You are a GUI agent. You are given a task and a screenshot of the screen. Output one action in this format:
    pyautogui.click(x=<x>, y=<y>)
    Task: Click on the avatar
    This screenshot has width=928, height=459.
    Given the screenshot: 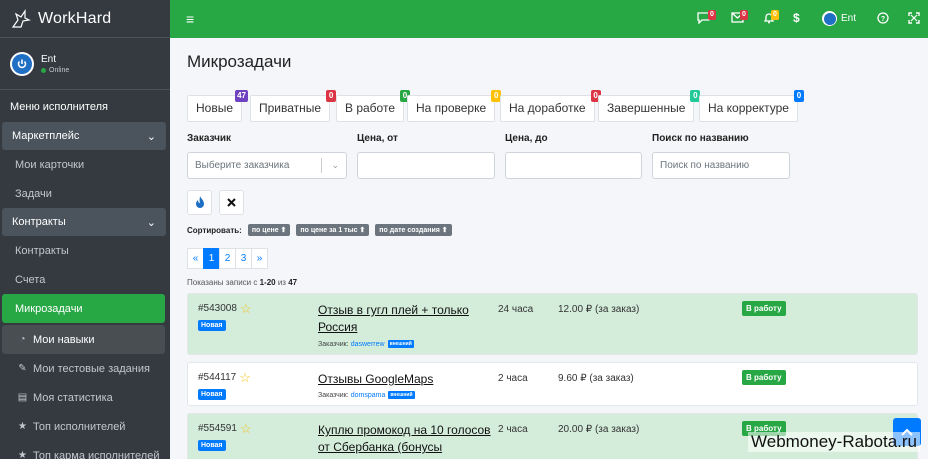 What is the action you would take?
    pyautogui.click(x=22, y=63)
    